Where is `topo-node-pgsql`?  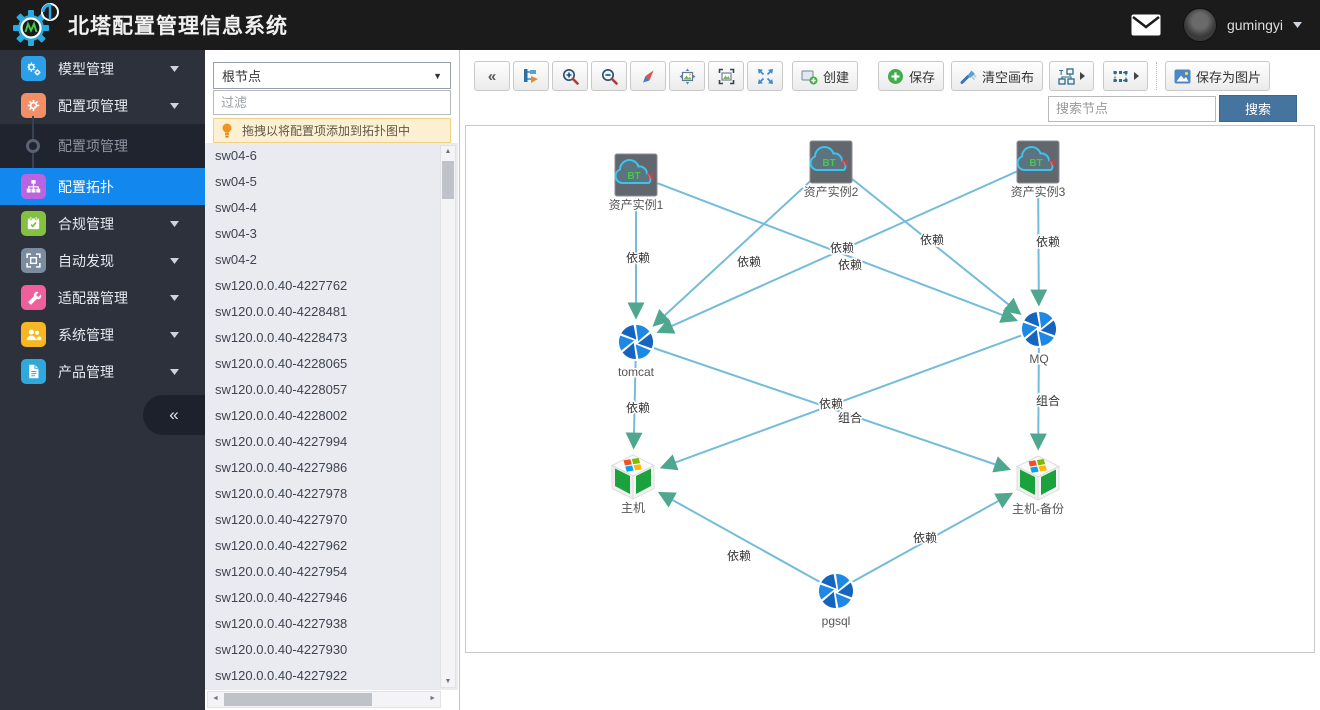
topo-node-pgsql is located at coordinates (836, 591).